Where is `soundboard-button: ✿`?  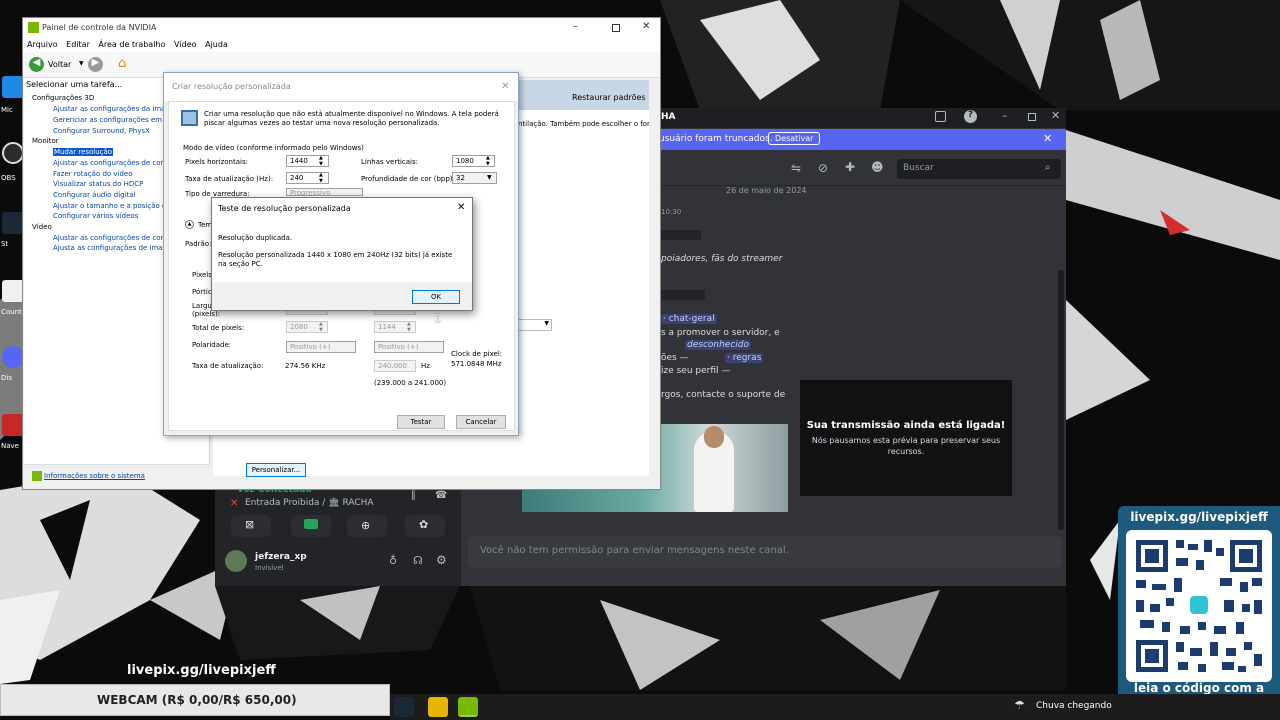 soundboard-button: ✿ is located at coordinates (425, 526).